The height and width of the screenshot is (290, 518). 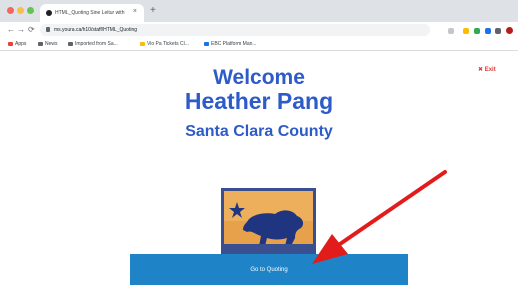 I want to click on browser-tab-strip: HTML_Quoting Sine Leitur with × +, so click(x=259, y=11).